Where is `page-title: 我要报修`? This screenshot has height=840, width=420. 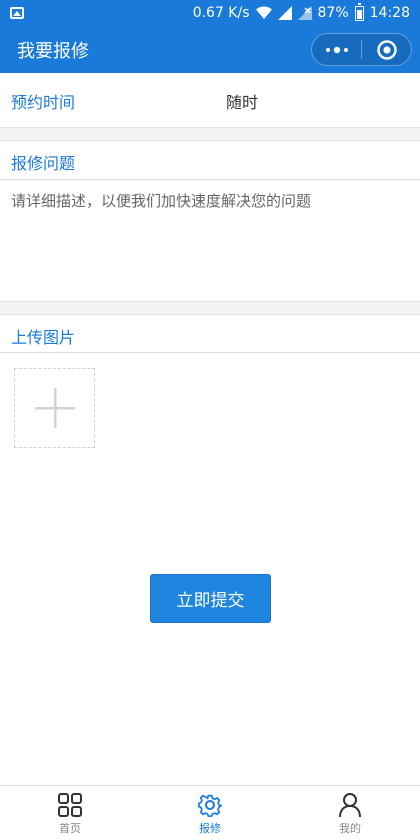
page-title: 我要报修 is located at coordinates (53, 51).